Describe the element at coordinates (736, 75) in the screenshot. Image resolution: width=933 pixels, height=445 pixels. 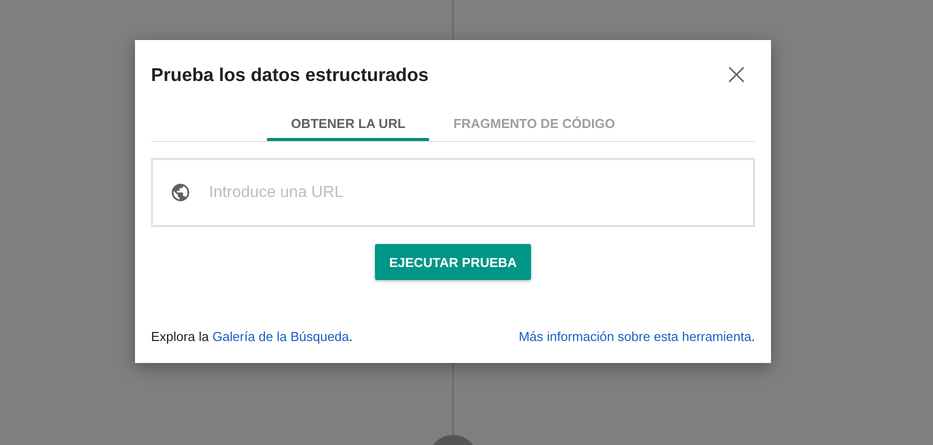
I see `close-button: ×` at that location.